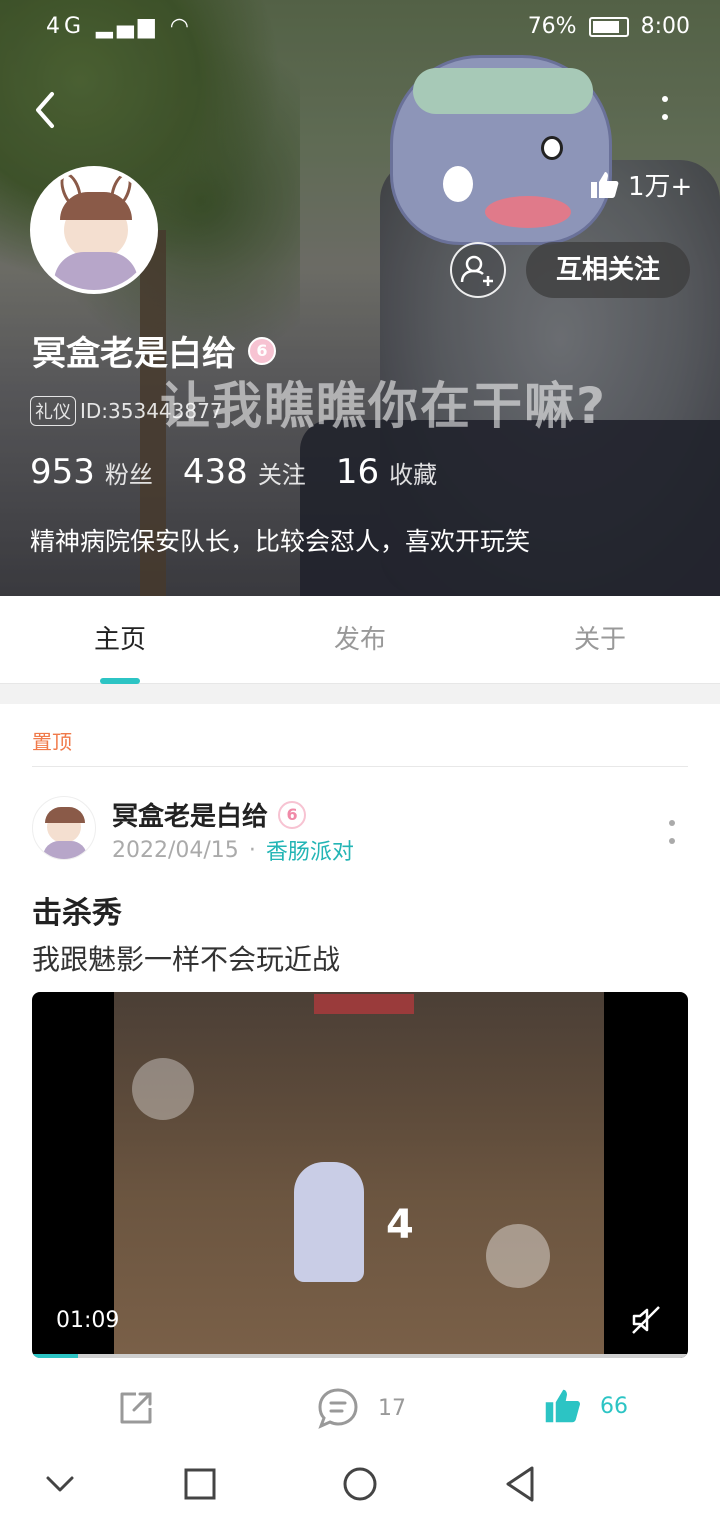 Image resolution: width=720 pixels, height=1520 pixels. Describe the element at coordinates (360, 694) in the screenshot. I see `section-gap` at that location.